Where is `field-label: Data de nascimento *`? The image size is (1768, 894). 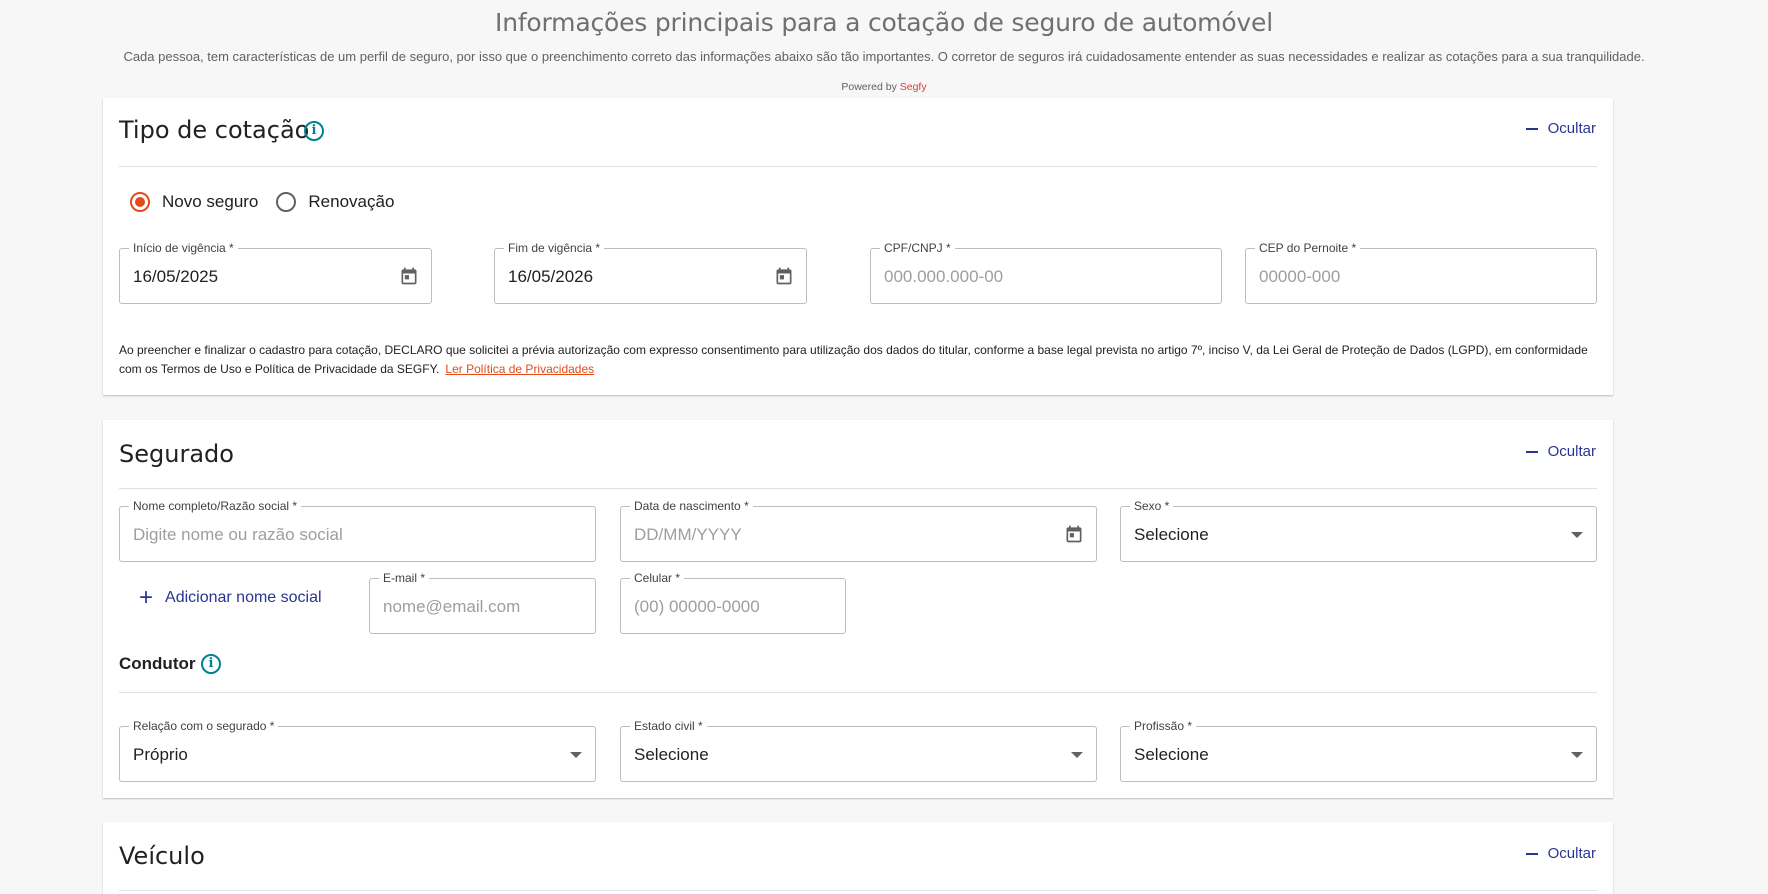
field-label: Data de nascimento * is located at coordinates (691, 506).